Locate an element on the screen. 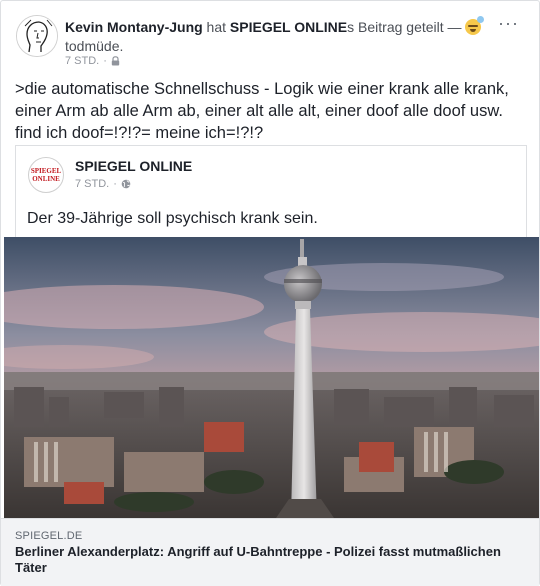 The height and width of the screenshot is (586, 540). action-prefix-text: hat is located at coordinates (216, 27).